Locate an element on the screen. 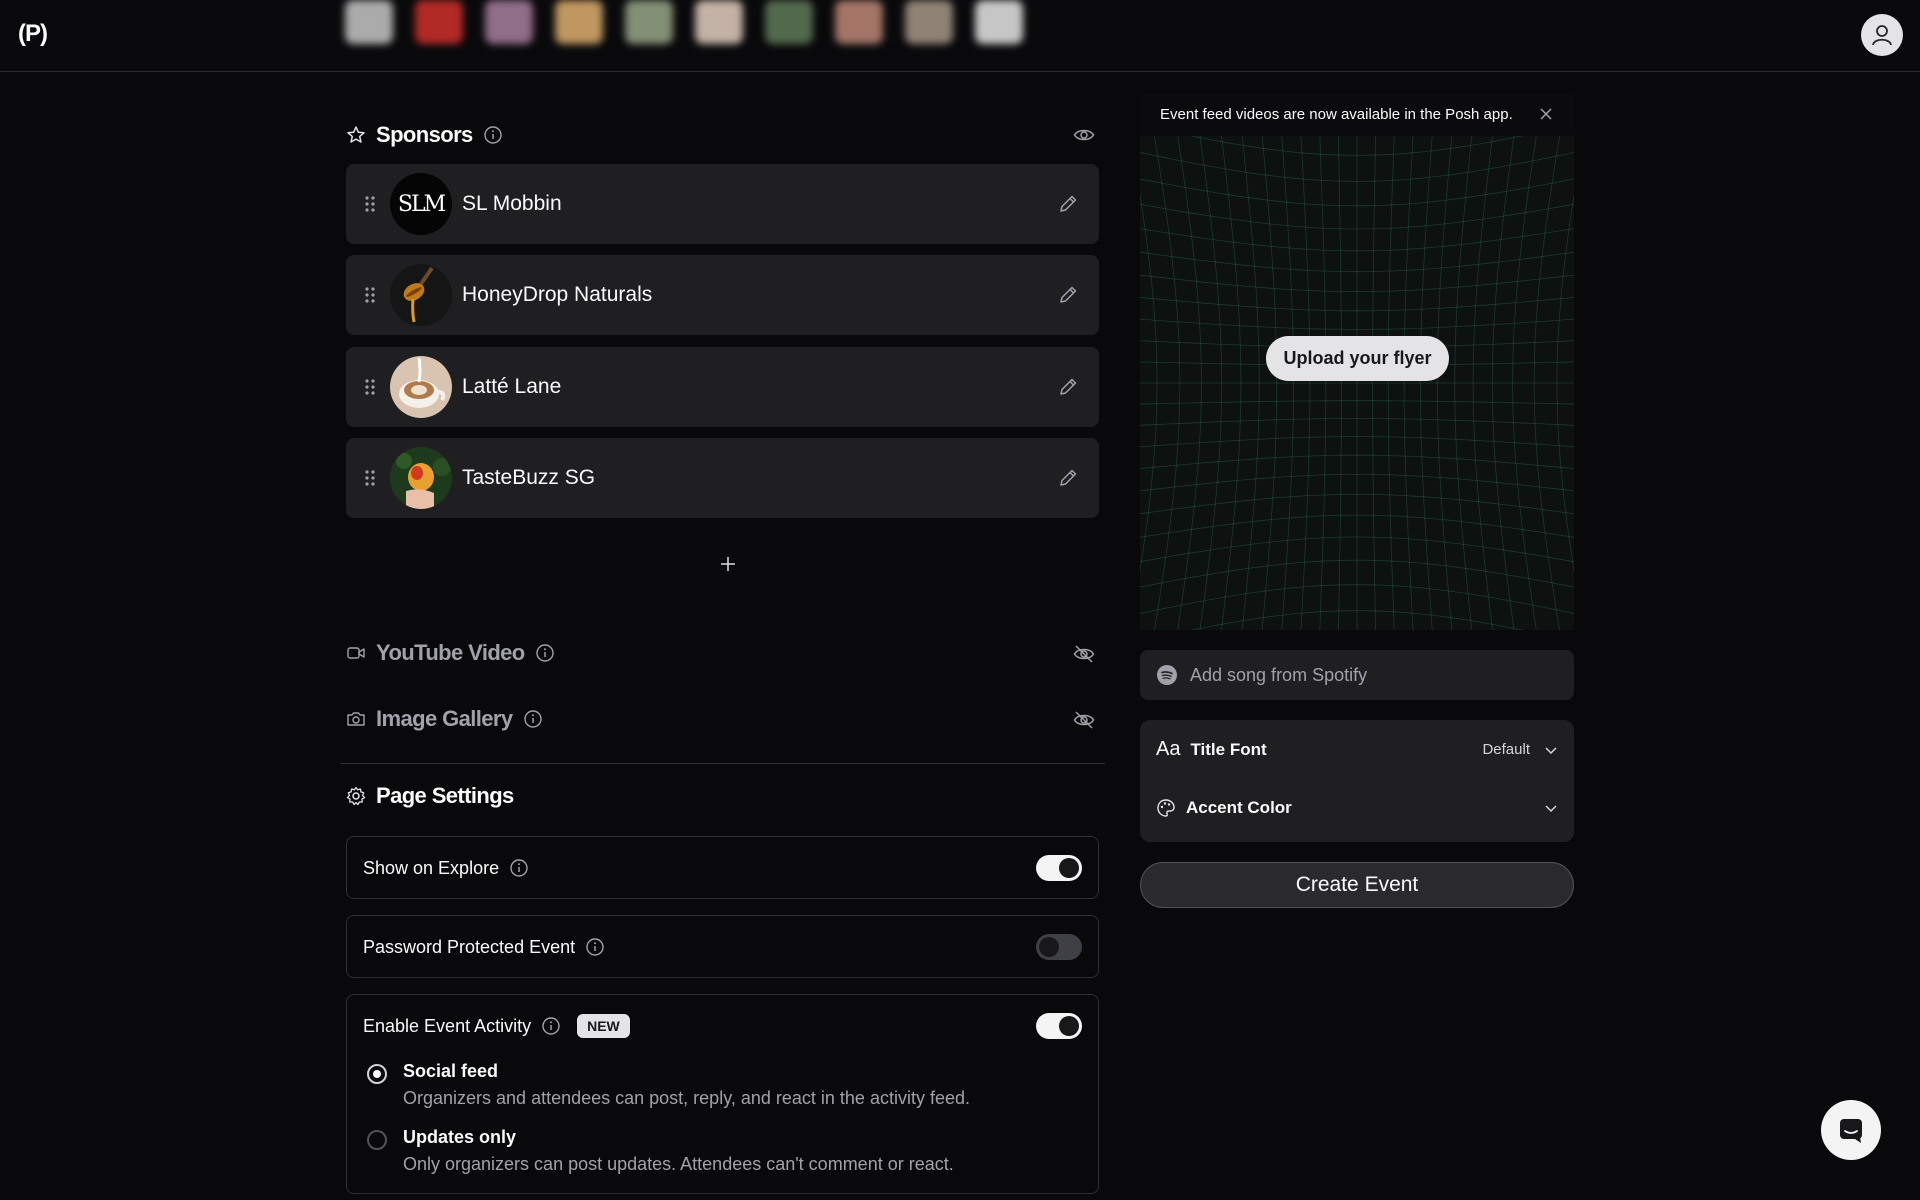  top-bar: (P) is located at coordinates (960, 36).